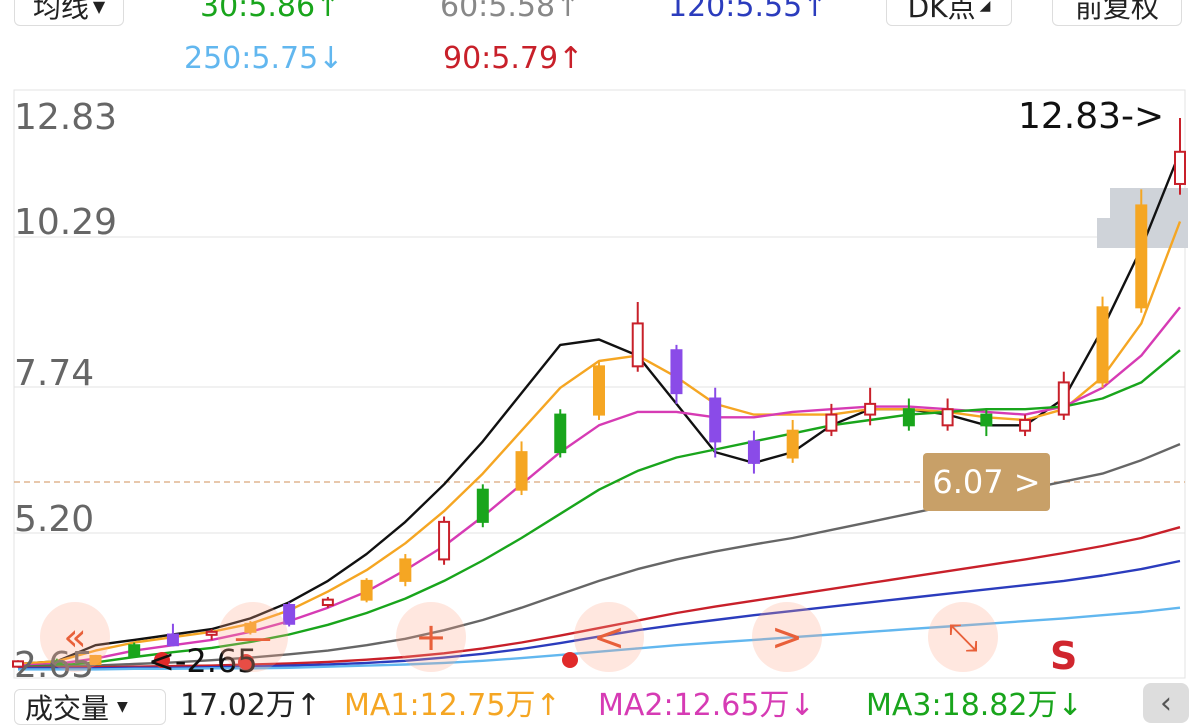 This screenshot has width=1189, height=727. I want to click on plus-icon: +, so click(431, 637).